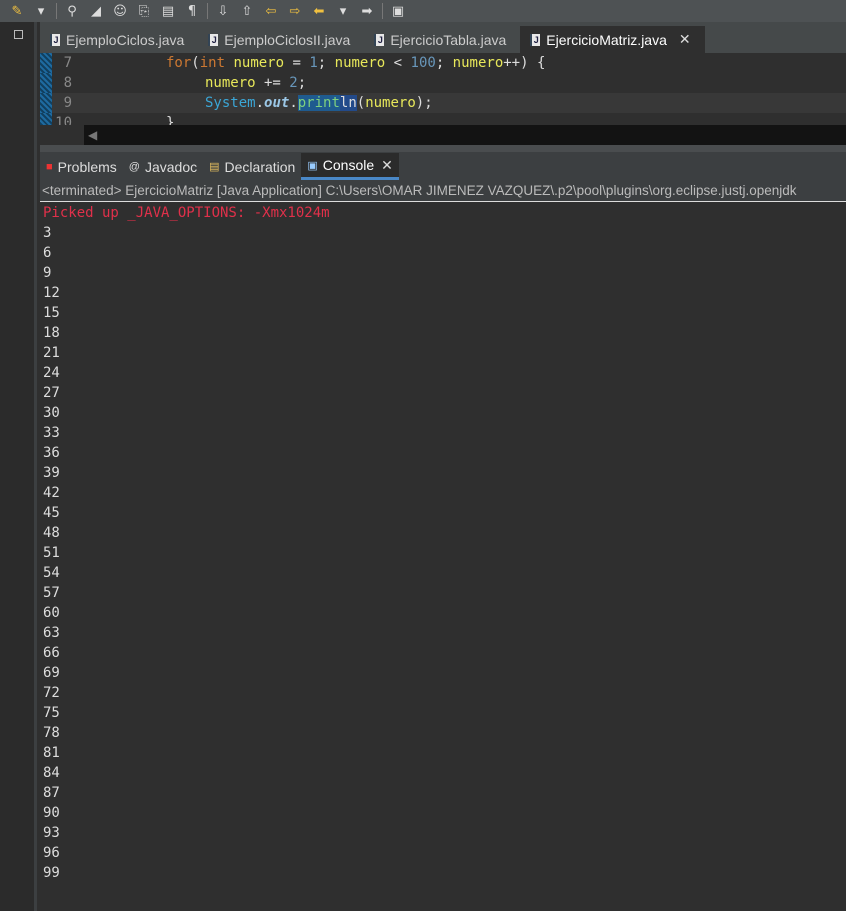  I want to click on console-line: 99, so click(51, 873).